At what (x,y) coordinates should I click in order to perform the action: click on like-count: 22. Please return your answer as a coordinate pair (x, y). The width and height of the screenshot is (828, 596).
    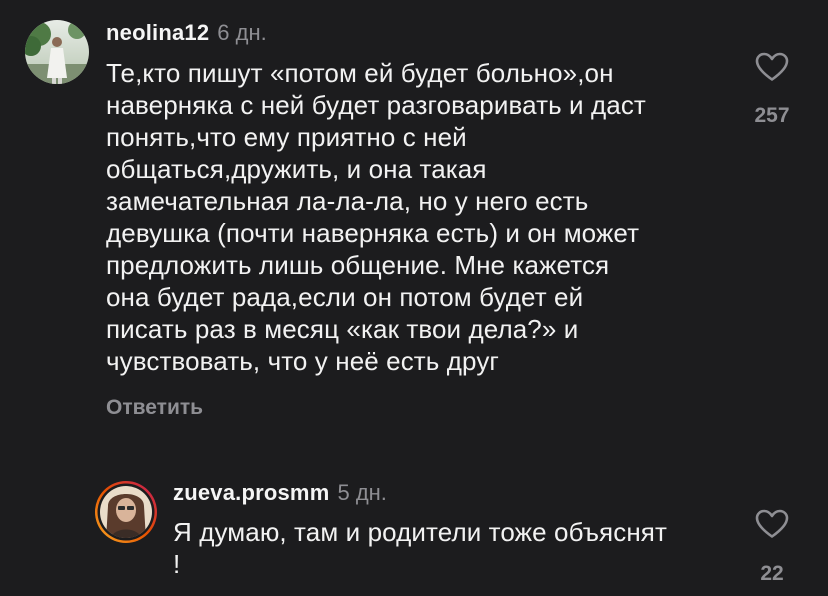
    Looking at the image, I should click on (772, 573).